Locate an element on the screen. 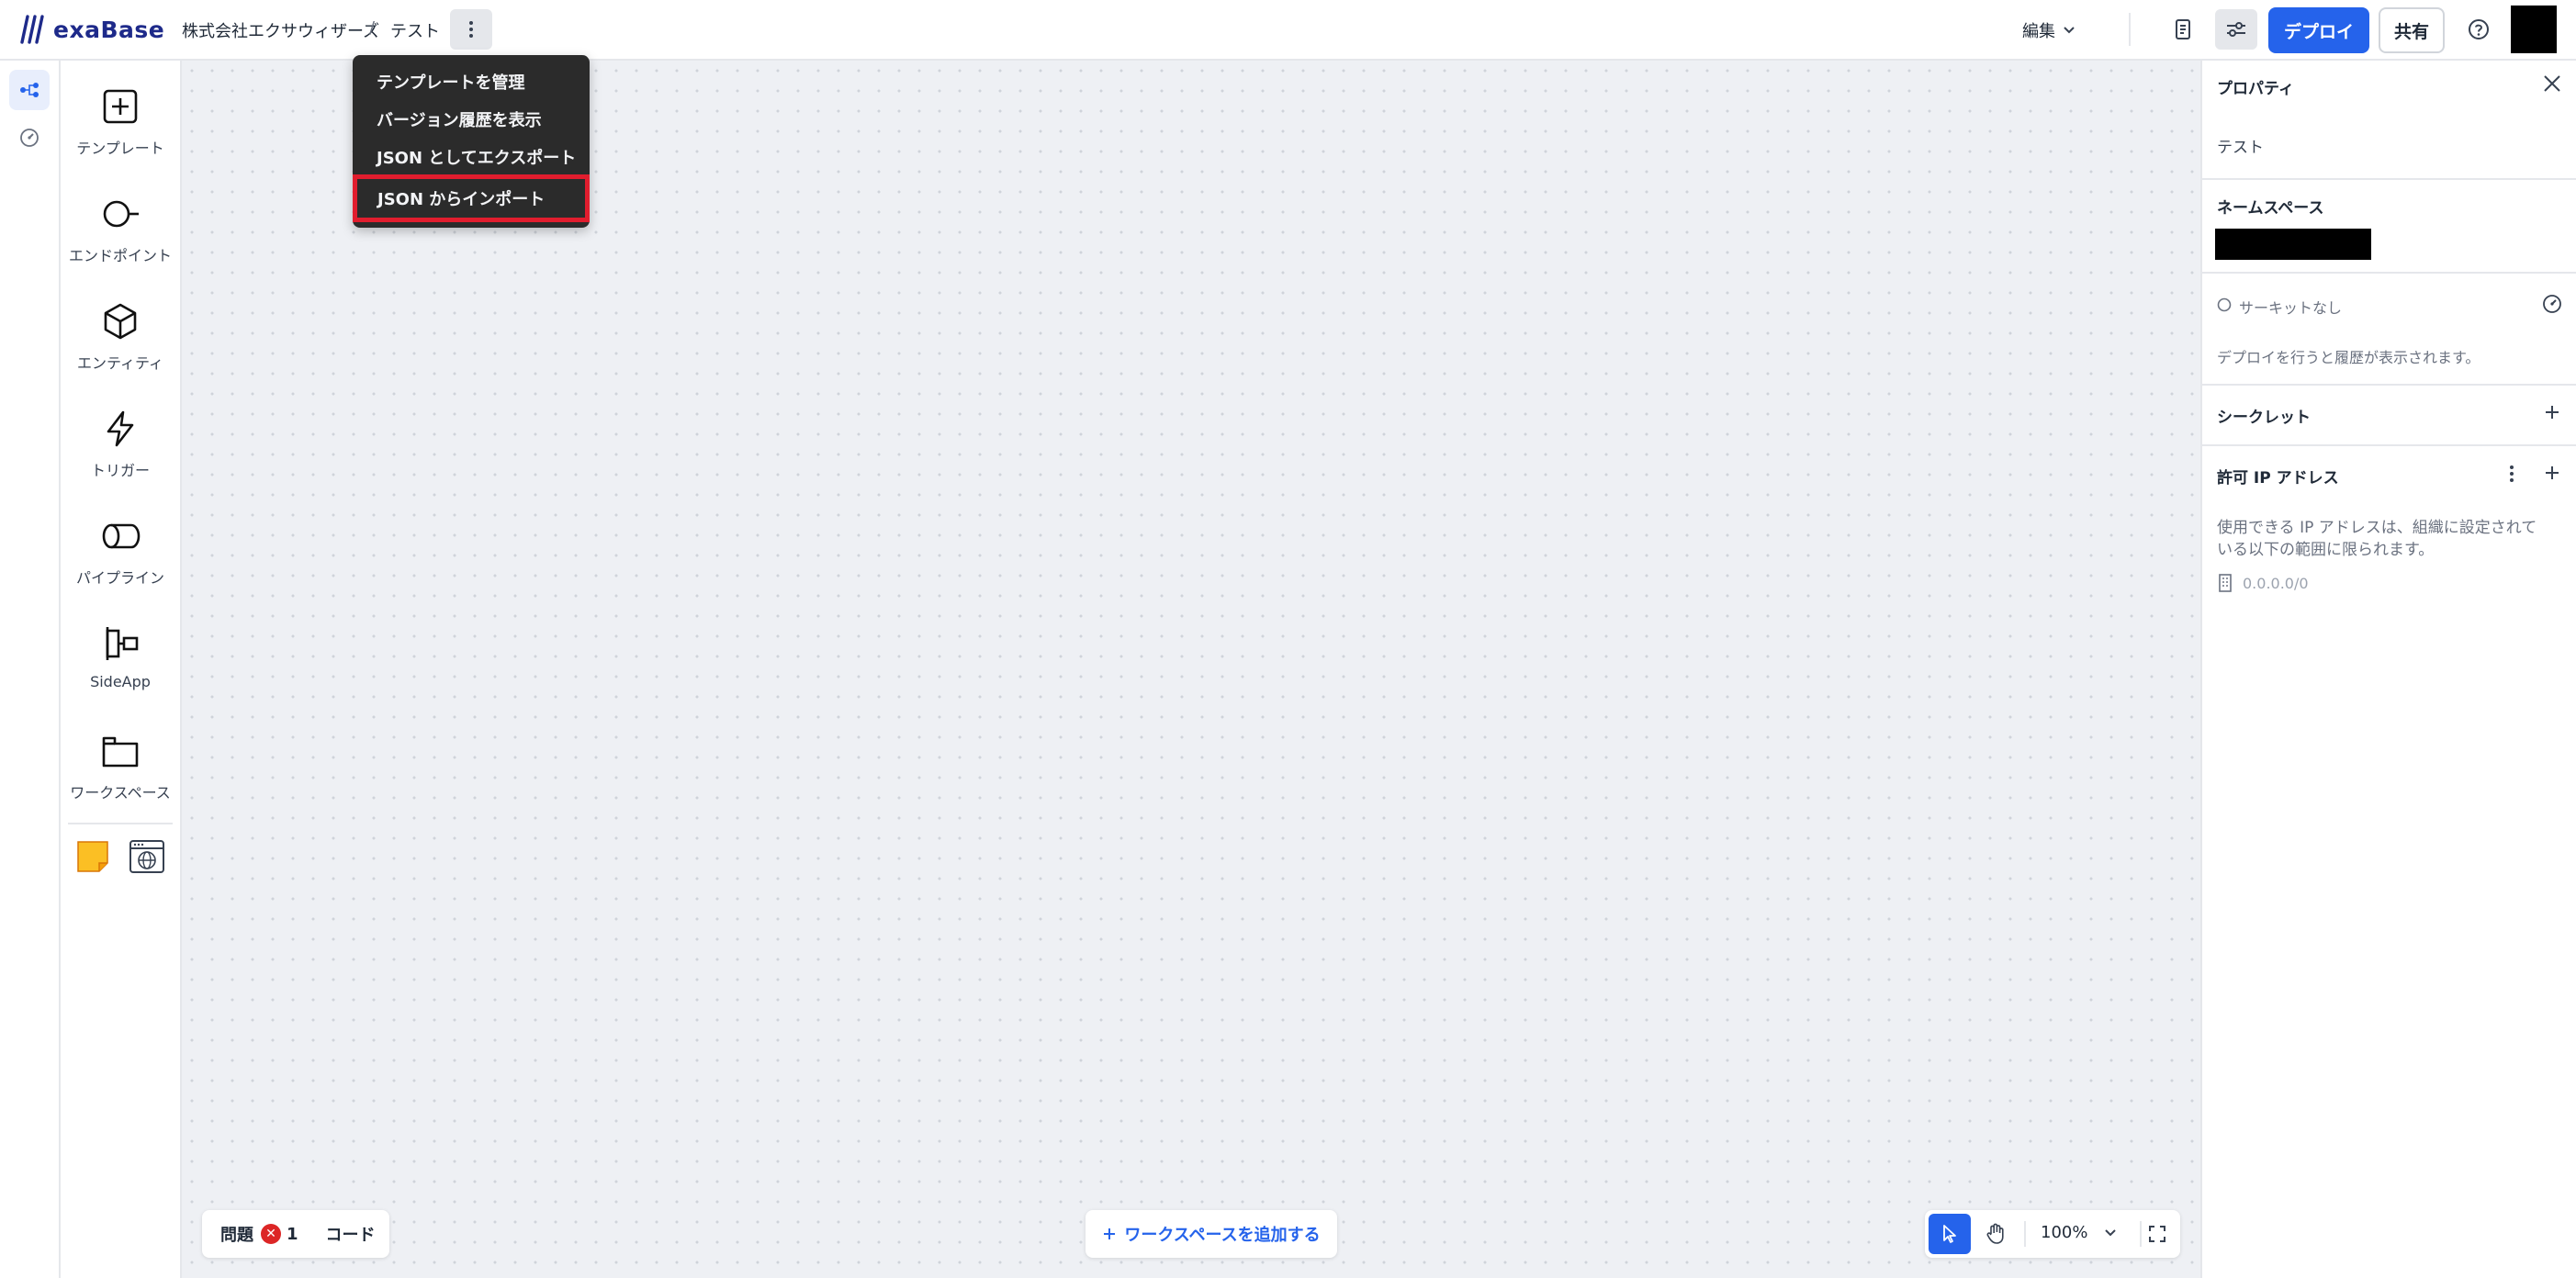 This screenshot has width=2576, height=1278. add-ip-button is located at coordinates (2552, 475).